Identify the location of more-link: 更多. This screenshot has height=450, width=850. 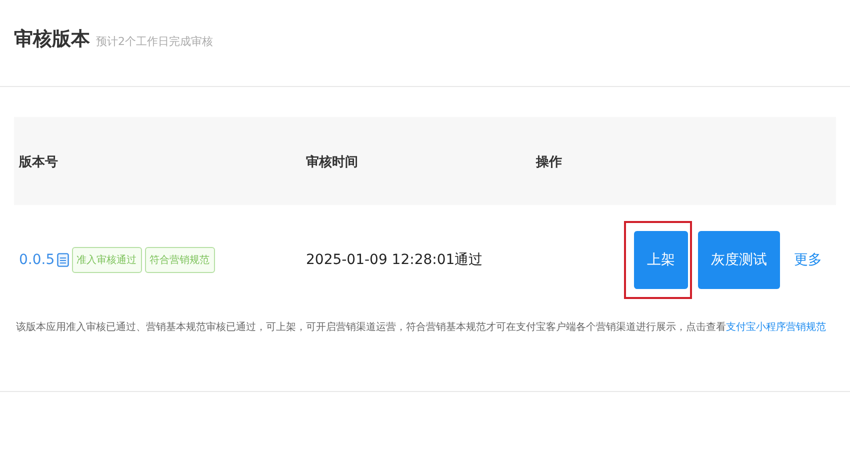
(808, 260).